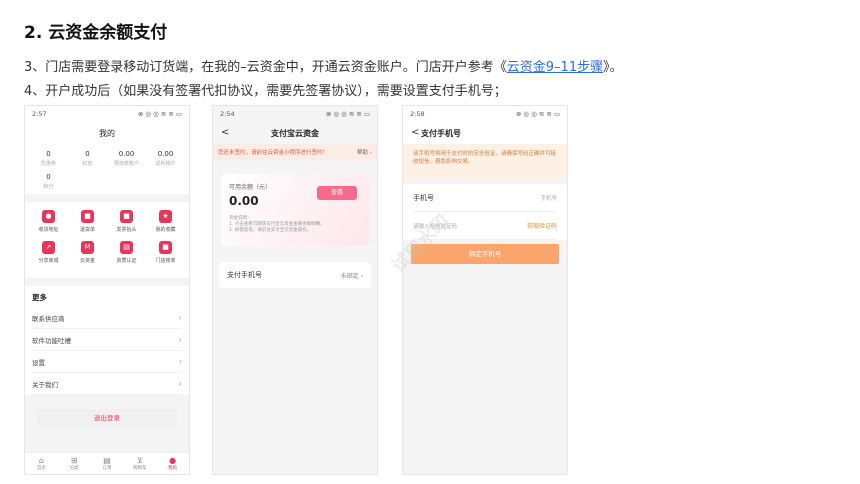  What do you see at coordinates (74, 463) in the screenshot?
I see `tab-category: ⊞ 分类` at bounding box center [74, 463].